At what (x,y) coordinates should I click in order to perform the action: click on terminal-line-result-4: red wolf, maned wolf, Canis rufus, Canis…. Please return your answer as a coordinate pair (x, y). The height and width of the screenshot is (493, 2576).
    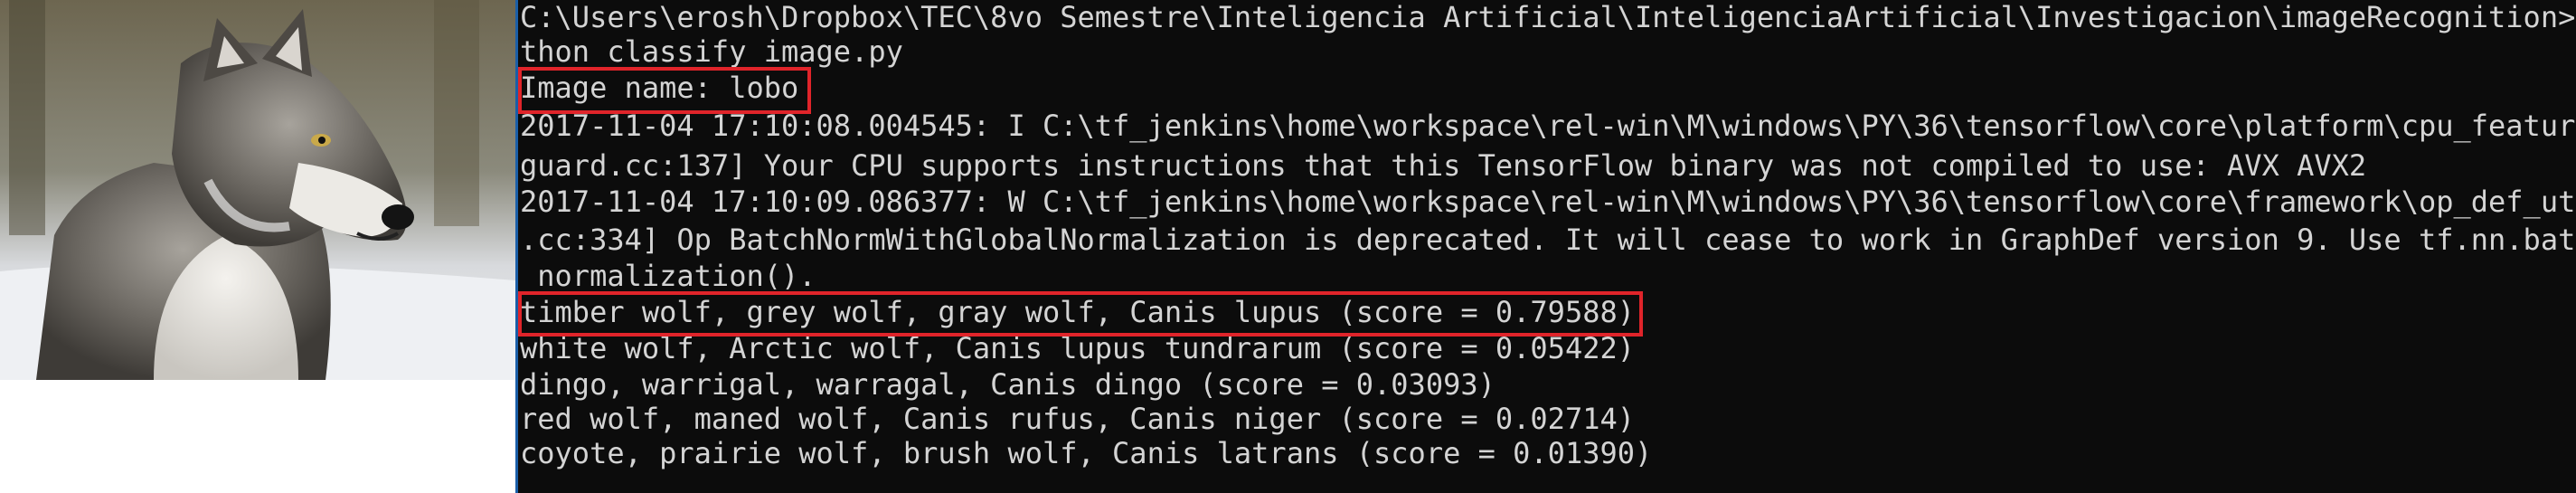
    Looking at the image, I should click on (1077, 419).